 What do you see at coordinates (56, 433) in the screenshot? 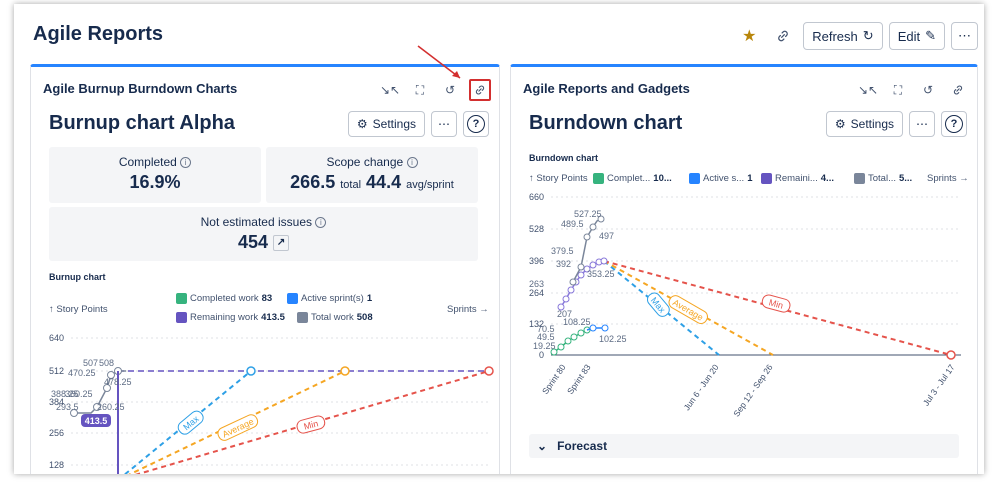
I see `y-tick: 256` at bounding box center [56, 433].